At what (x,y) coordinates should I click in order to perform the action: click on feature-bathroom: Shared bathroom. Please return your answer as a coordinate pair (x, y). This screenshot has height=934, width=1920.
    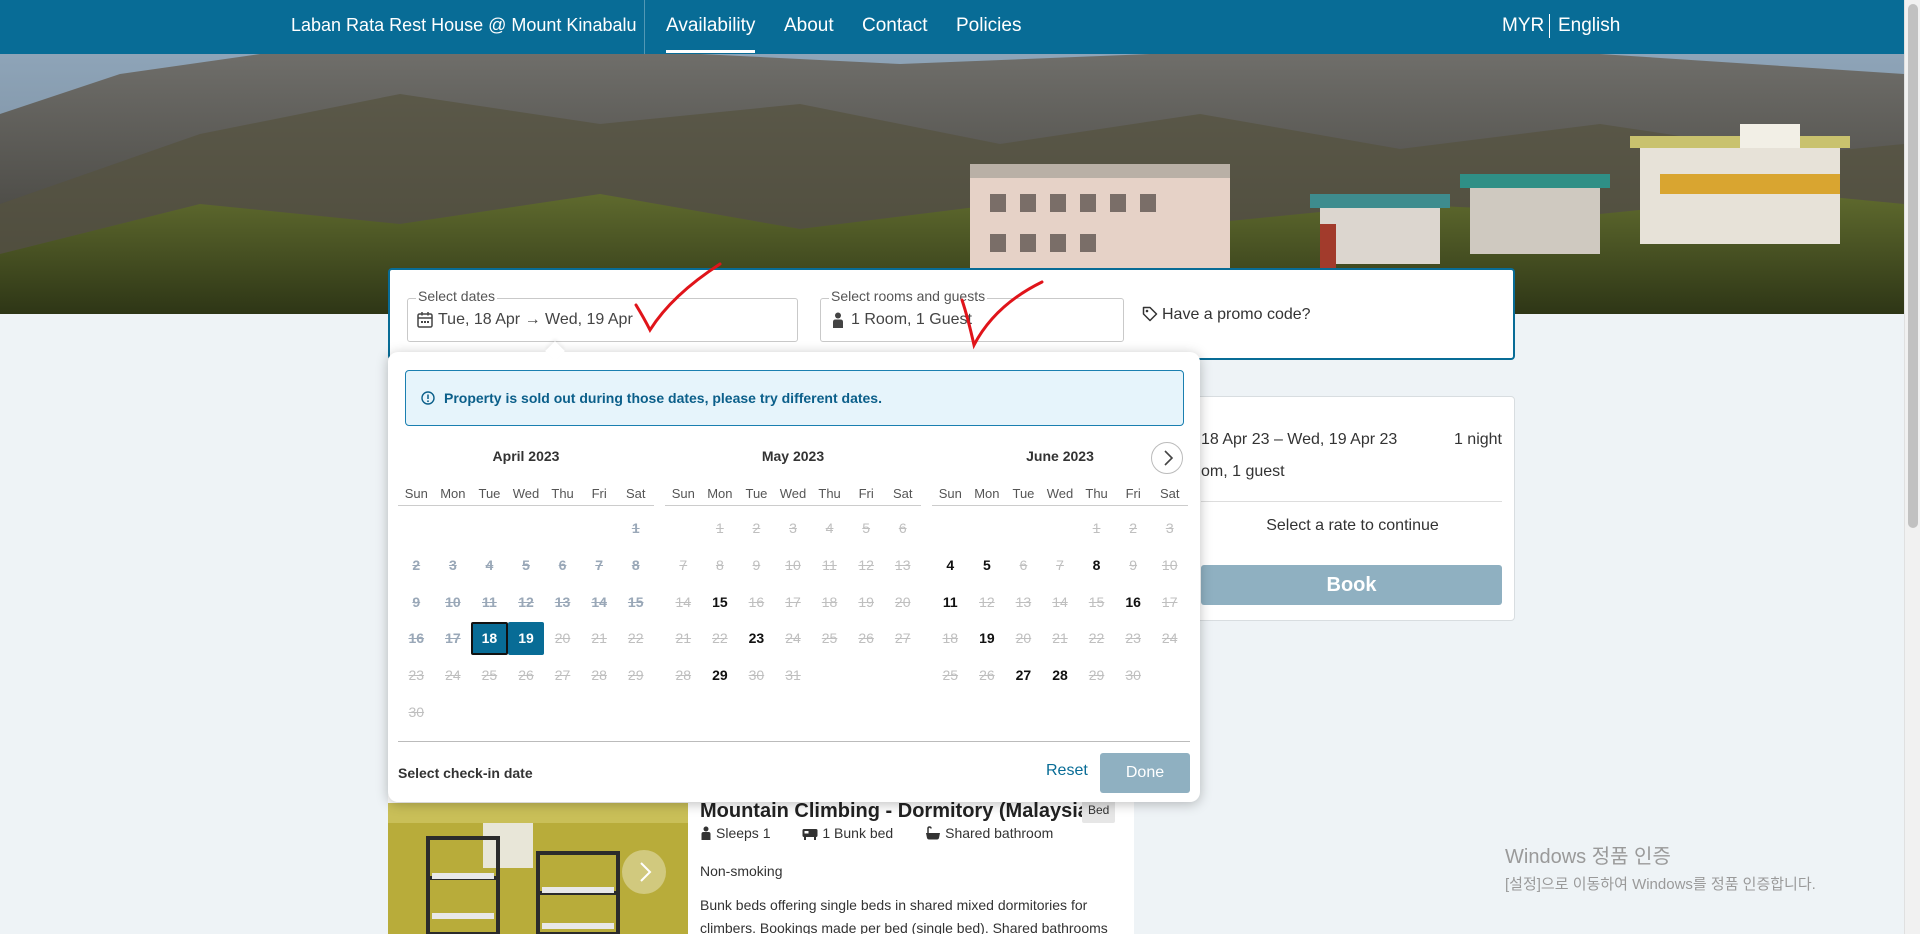
    Looking at the image, I should click on (996, 833).